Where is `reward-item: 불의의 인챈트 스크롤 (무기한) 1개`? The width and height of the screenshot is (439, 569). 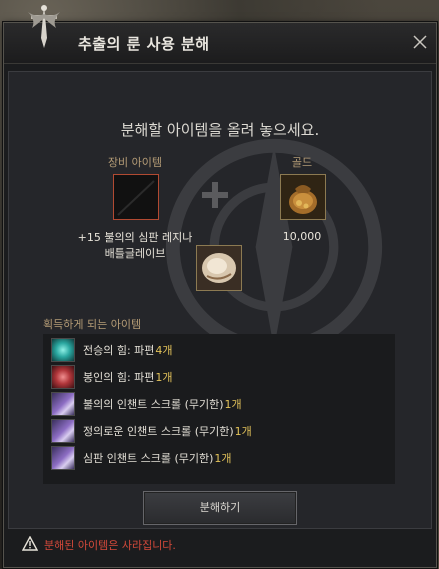 reward-item: 불의의 인챈트 스크롤 (무기한) 1개 is located at coordinates (146, 404).